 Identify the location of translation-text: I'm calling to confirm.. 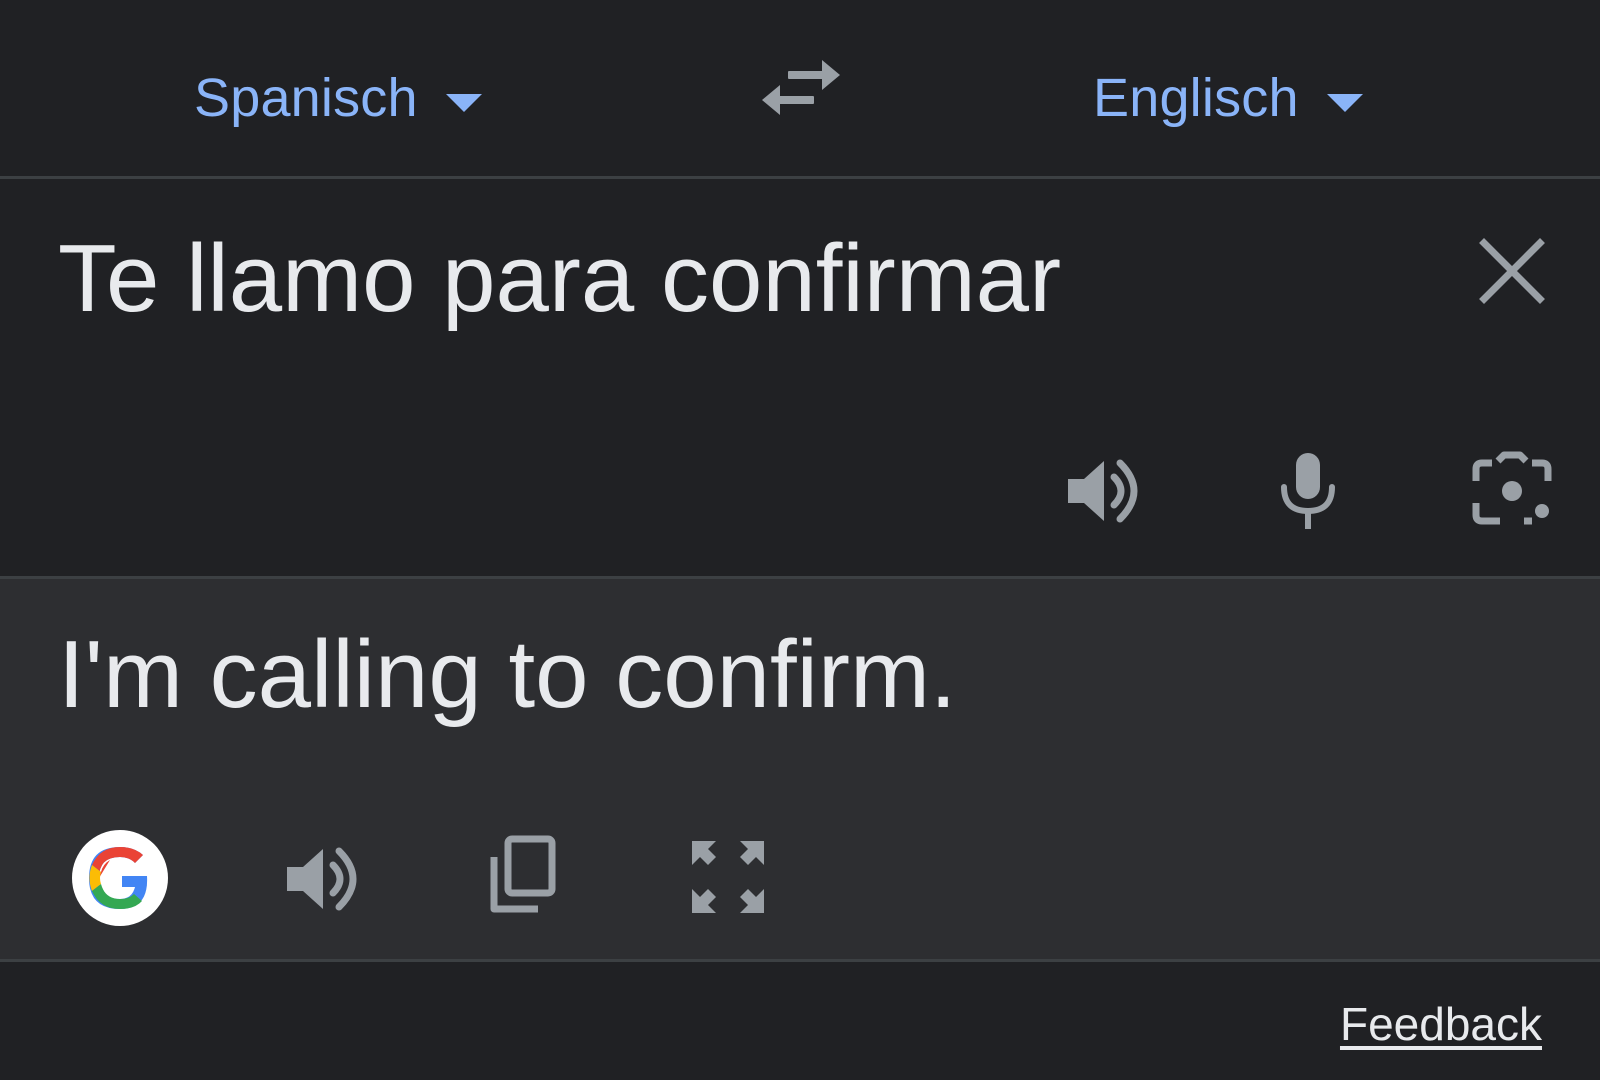
(507, 674).